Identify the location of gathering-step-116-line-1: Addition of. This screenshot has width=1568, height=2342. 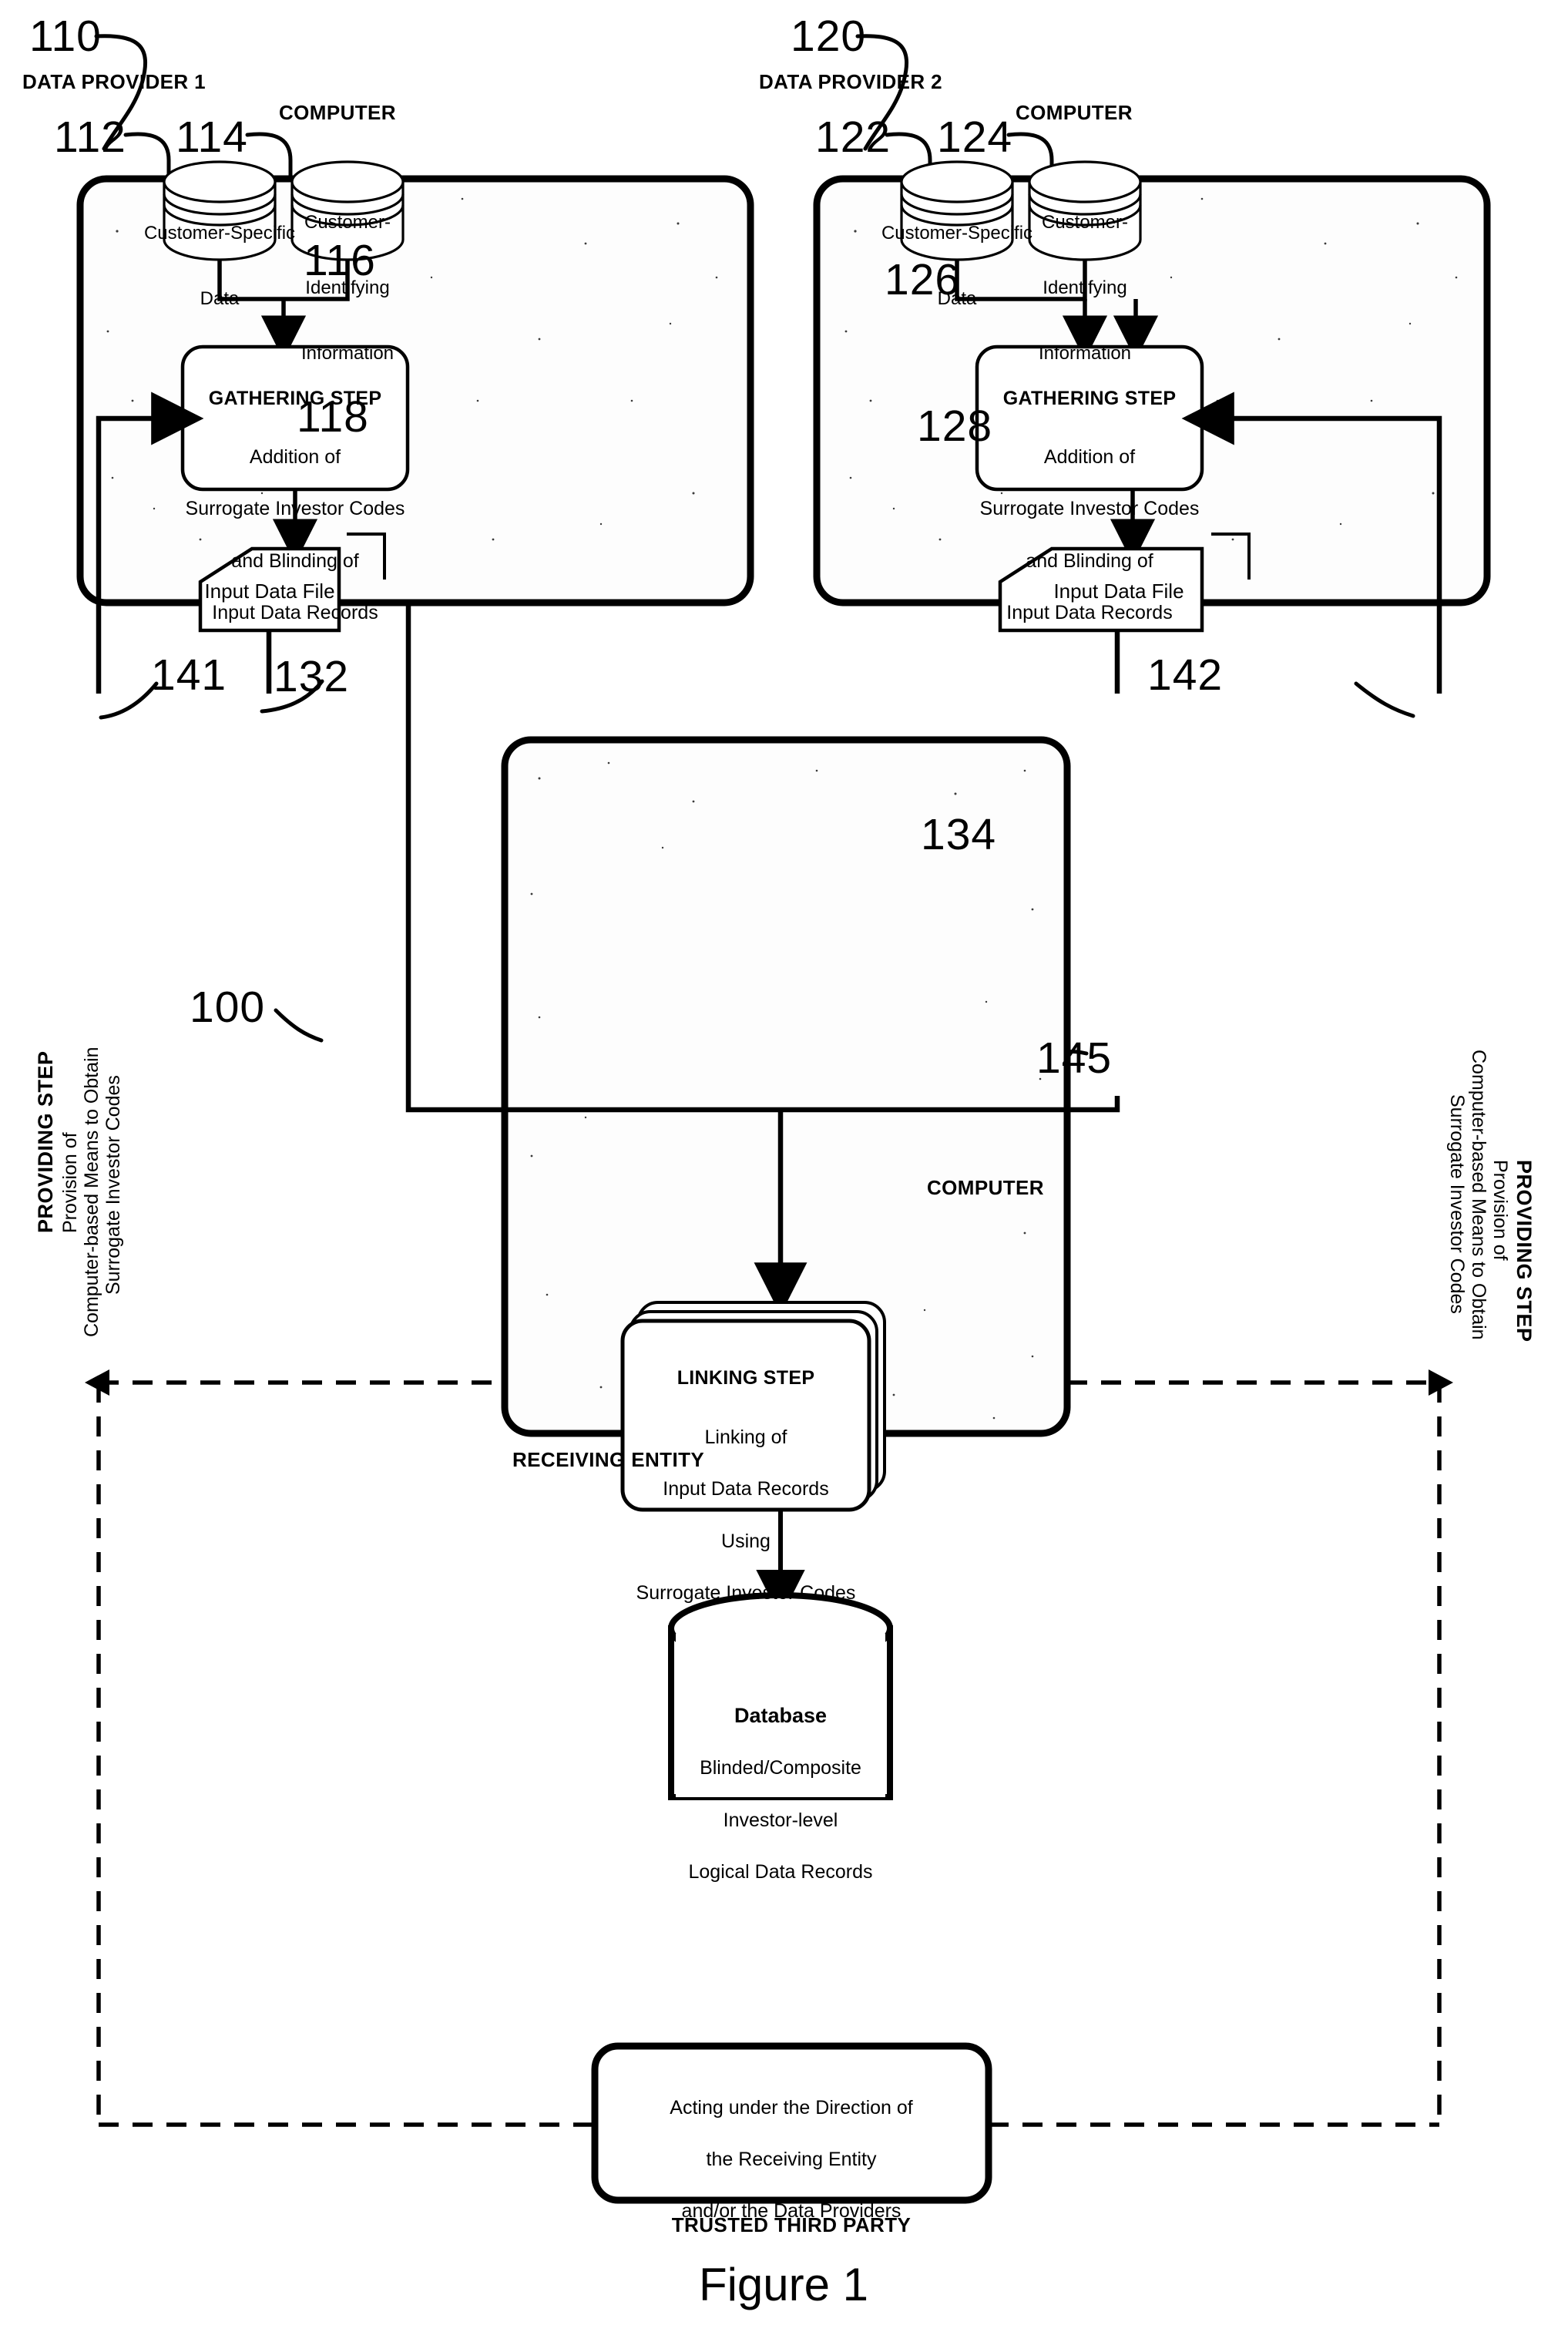
(295, 457).